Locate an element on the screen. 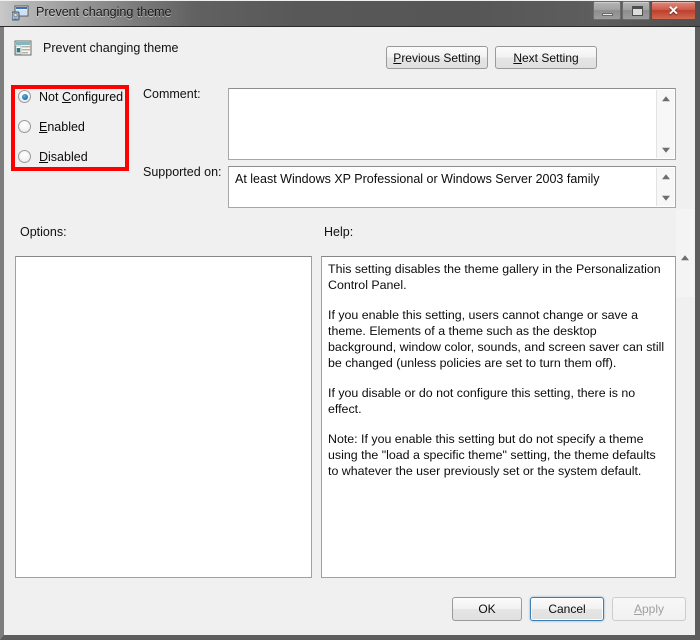  title-bar: Prevent changing theme ✕ is located at coordinates (350, 13).